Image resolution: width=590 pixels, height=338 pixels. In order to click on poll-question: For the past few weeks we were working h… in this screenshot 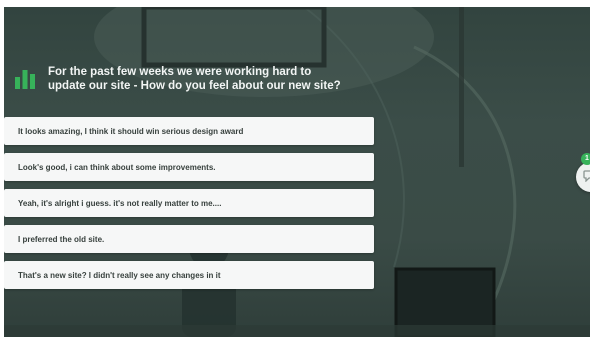, I will do `click(194, 79)`.